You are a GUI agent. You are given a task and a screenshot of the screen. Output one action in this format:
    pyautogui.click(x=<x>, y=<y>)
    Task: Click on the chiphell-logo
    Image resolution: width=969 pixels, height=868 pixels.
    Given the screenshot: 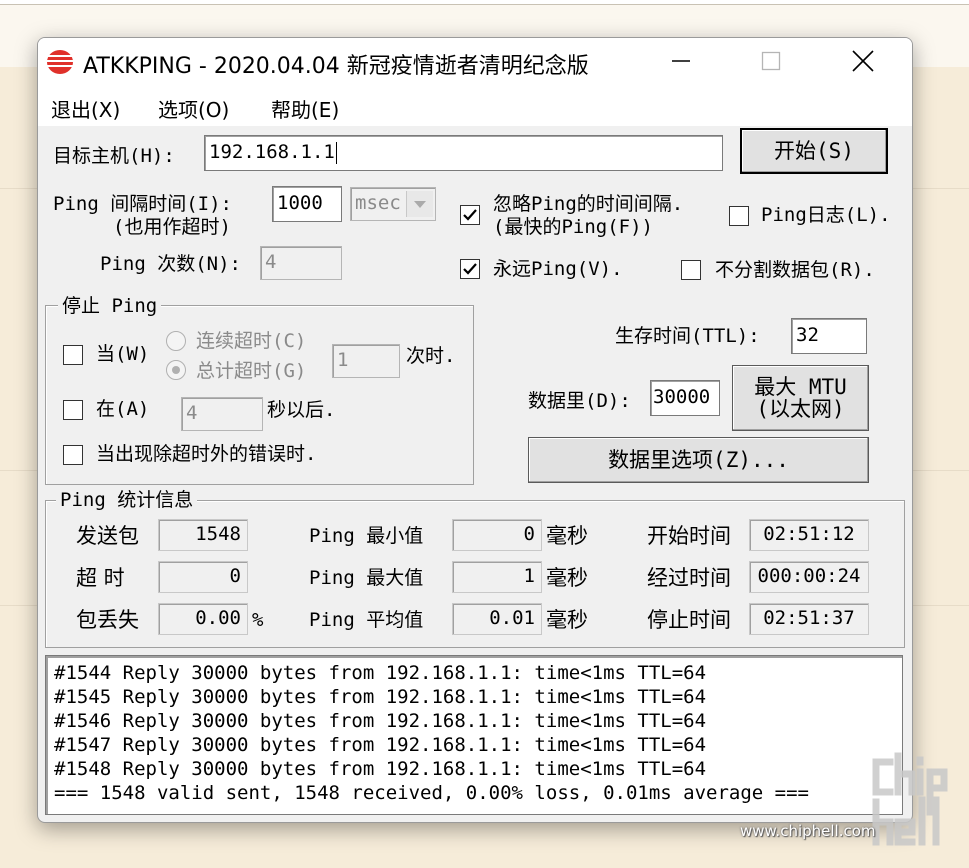 What is the action you would take?
    pyautogui.click(x=916, y=802)
    